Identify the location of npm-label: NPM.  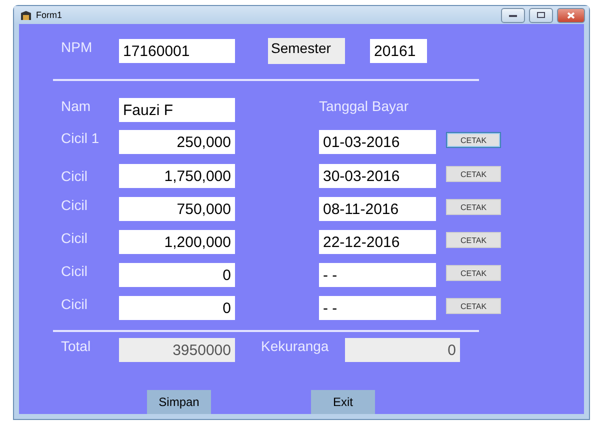
(77, 47).